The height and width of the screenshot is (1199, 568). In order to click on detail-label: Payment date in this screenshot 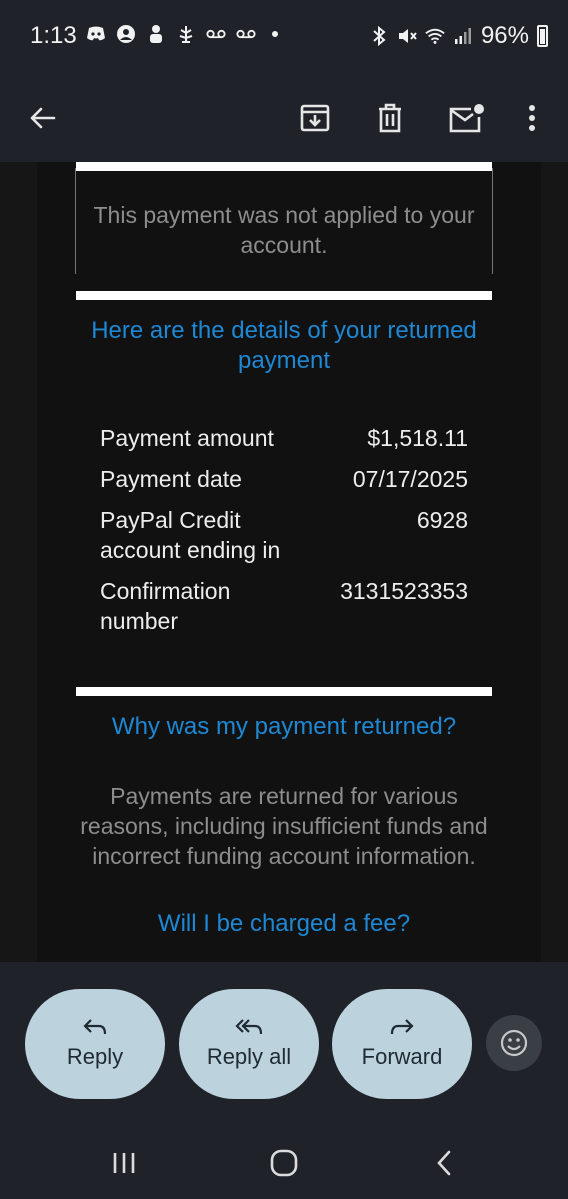, I will do `click(171, 479)`.